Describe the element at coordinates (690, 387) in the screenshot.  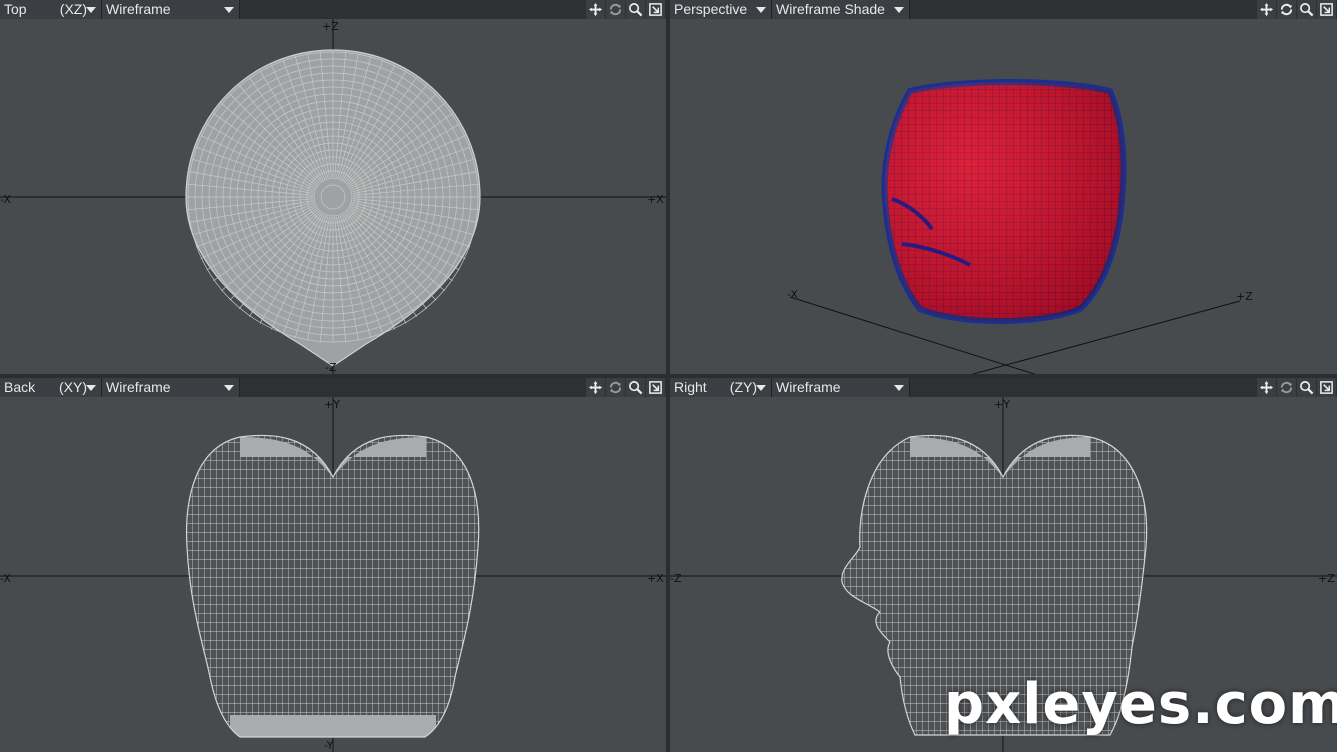
I see `view-type-label: Right` at that location.